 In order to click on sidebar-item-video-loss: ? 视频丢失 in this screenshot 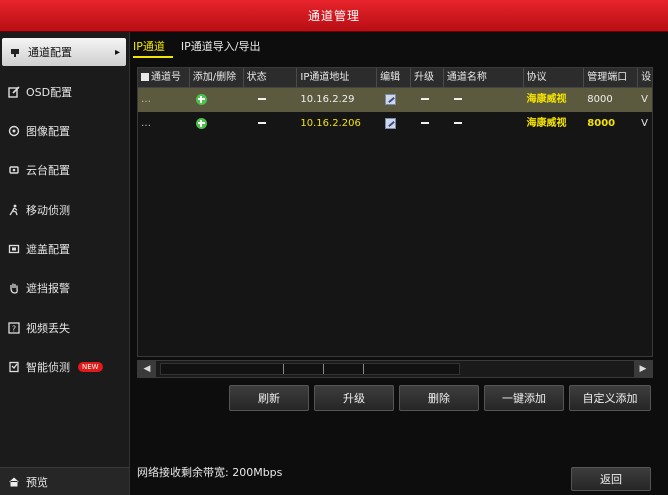, I will do `click(64, 328)`.